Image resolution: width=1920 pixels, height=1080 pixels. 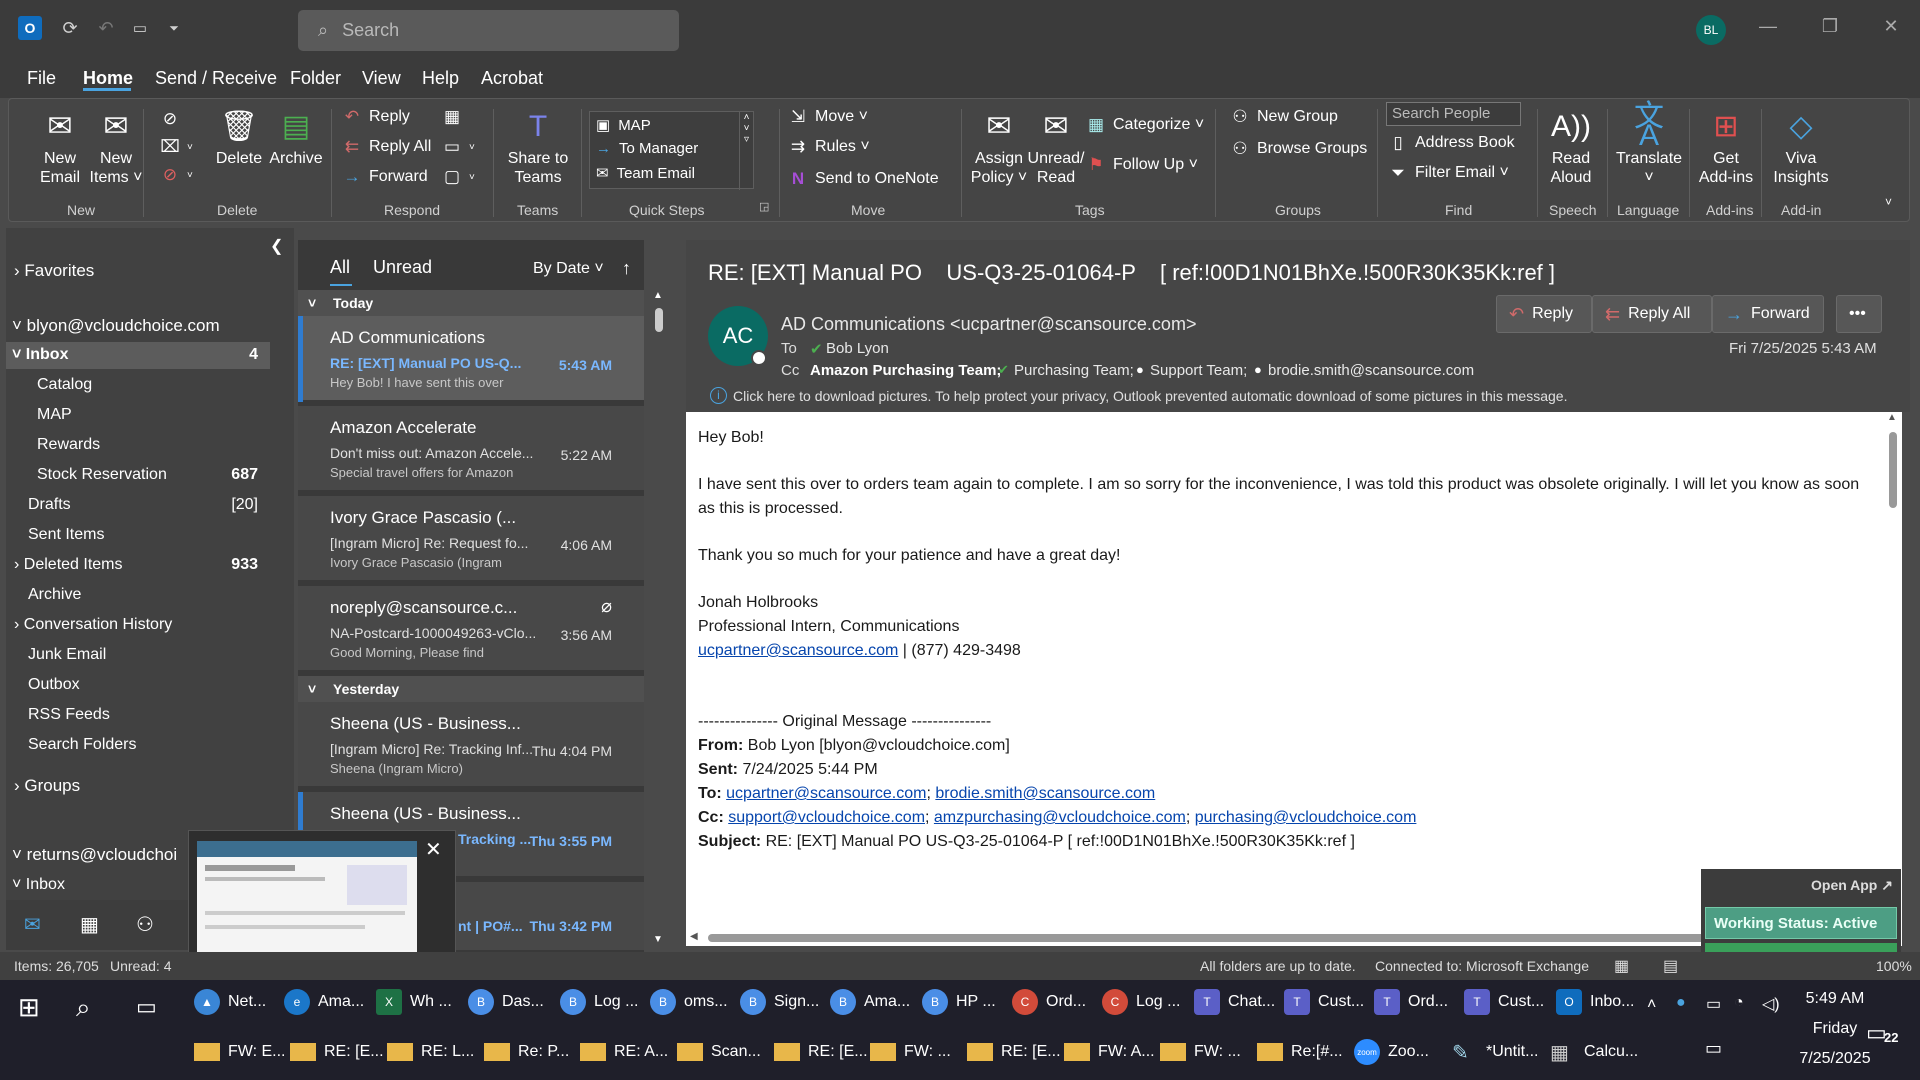 I want to click on quick-steps-scroll: ˄ ˅ ▿, so click(x=746, y=151).